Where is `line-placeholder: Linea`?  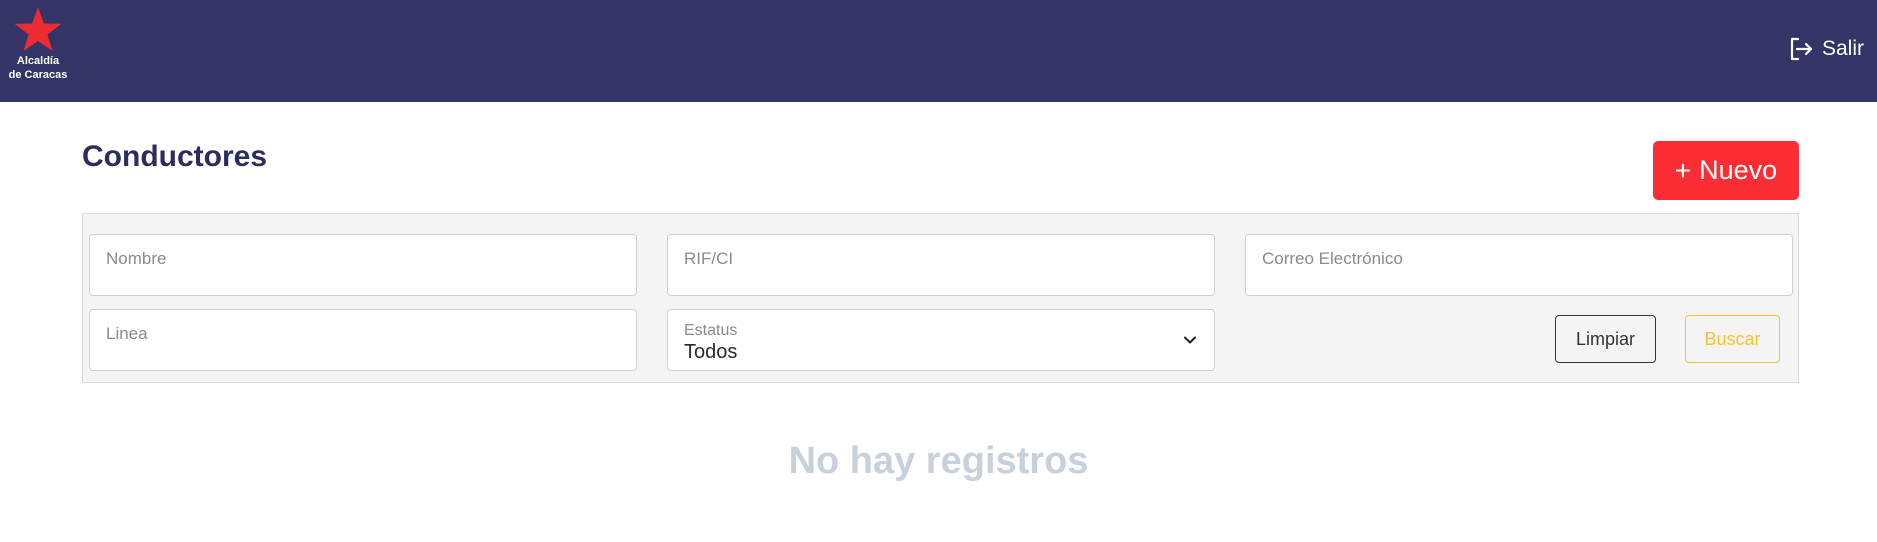
line-placeholder: Linea is located at coordinates (127, 333).